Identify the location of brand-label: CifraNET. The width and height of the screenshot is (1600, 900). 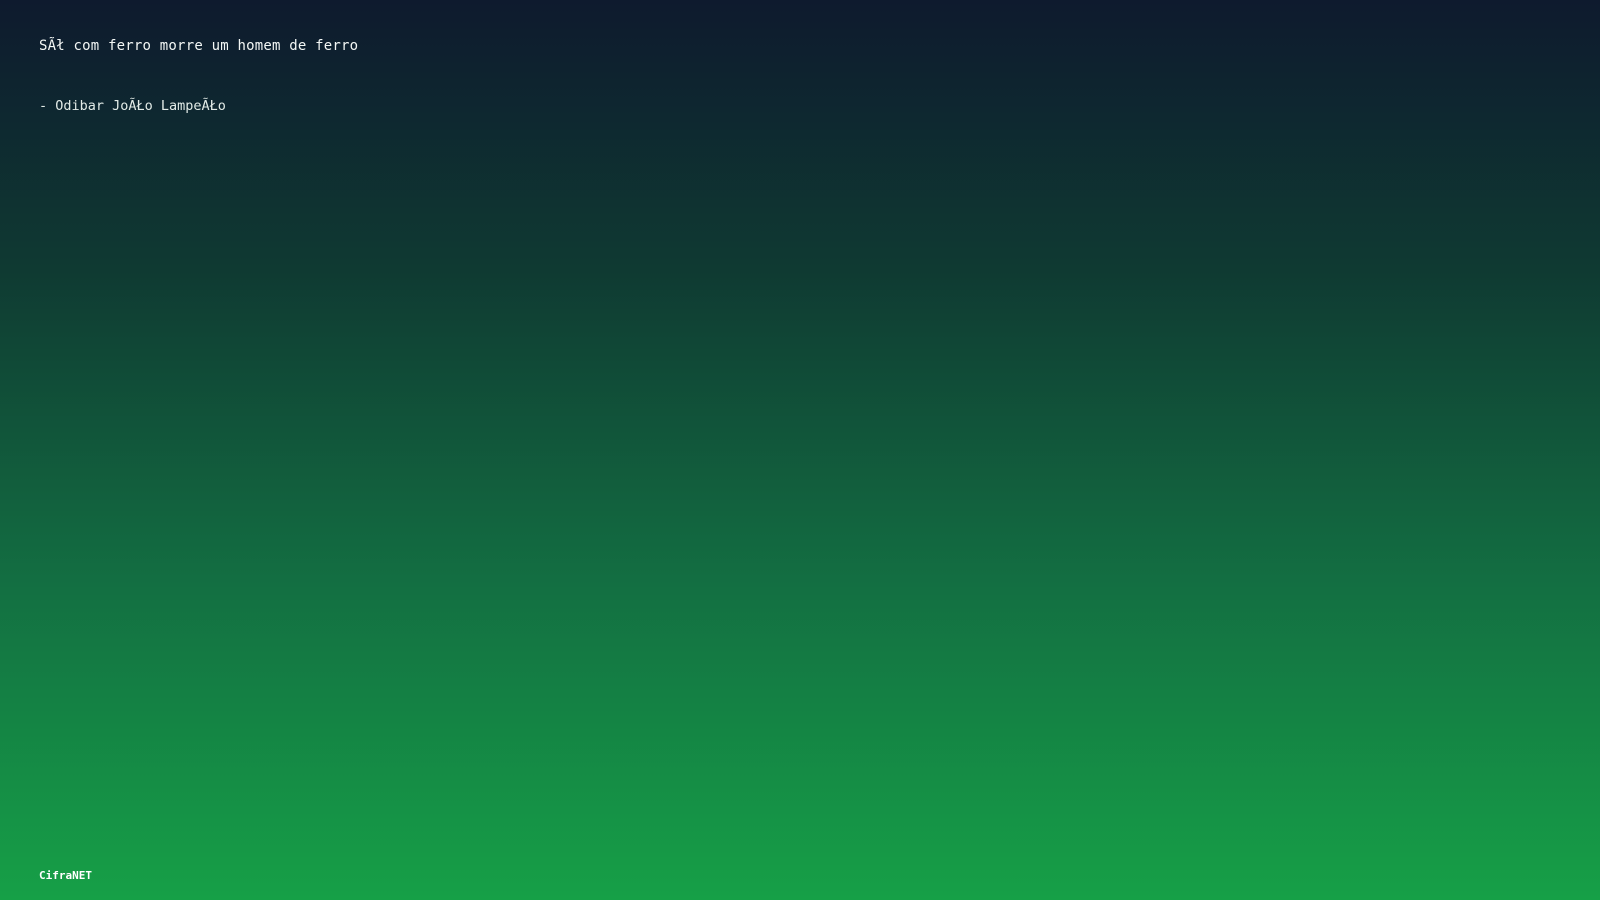
(65, 875).